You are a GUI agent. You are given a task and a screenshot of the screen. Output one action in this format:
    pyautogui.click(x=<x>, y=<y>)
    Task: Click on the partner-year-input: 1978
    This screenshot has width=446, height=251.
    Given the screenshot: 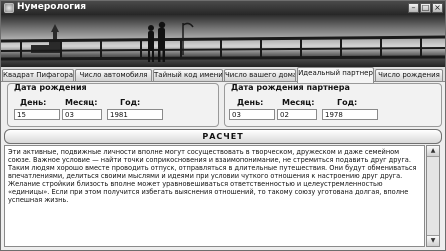 What is the action you would take?
    pyautogui.click(x=350, y=114)
    